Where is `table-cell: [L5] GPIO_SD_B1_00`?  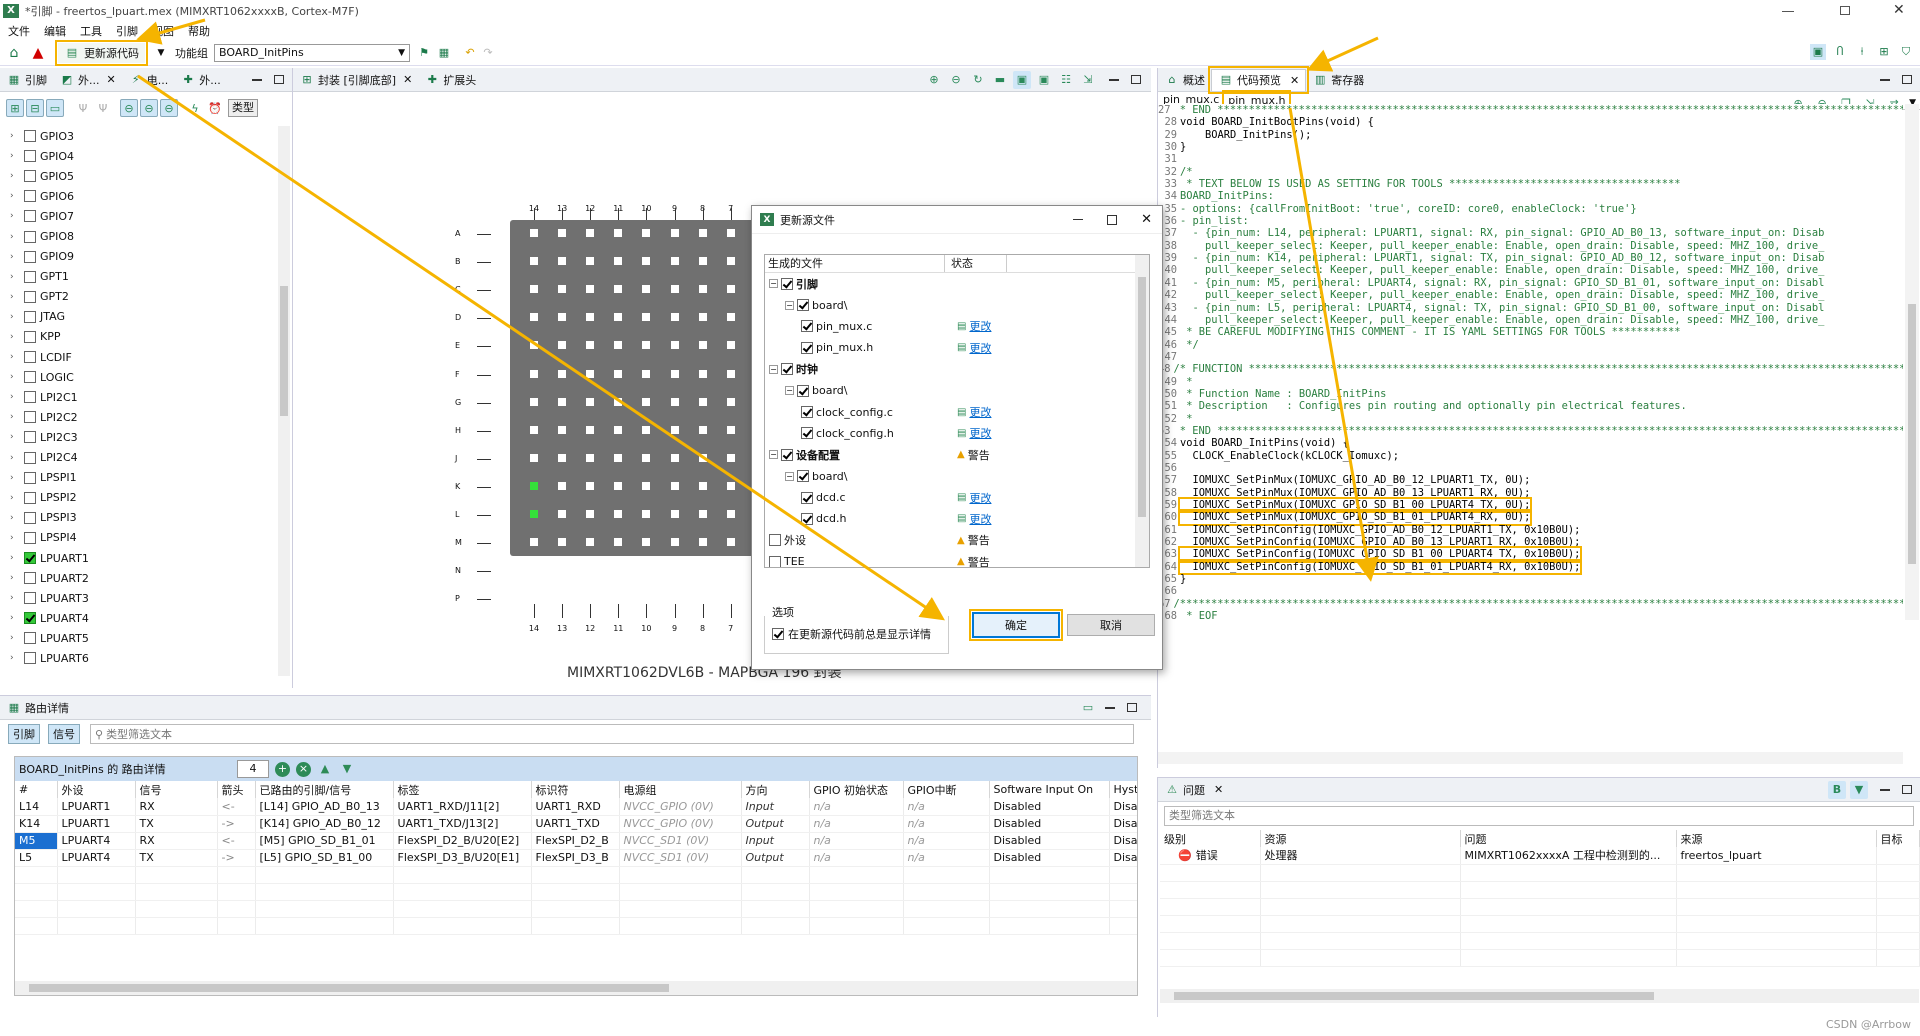
table-cell: [L5] GPIO_SD_B1_00 is located at coordinates (324, 858).